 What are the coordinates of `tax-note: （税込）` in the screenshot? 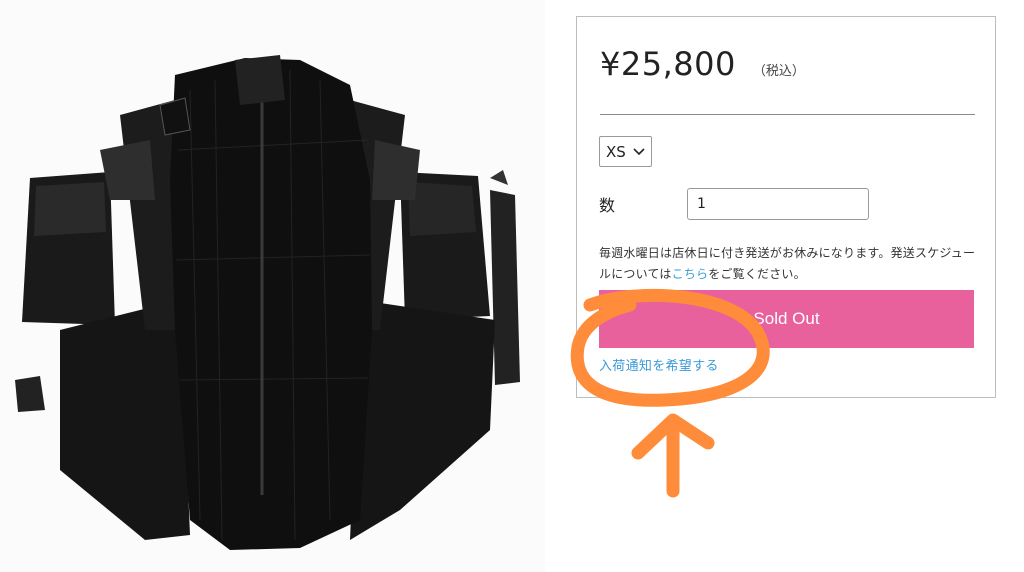 It's located at (778, 71).